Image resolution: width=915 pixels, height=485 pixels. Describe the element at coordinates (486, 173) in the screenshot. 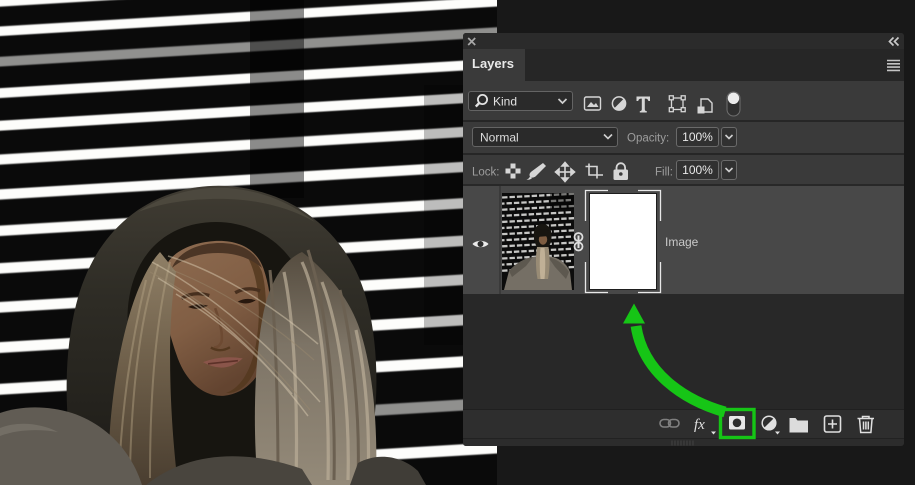

I see `svg-text: Lock:` at that location.